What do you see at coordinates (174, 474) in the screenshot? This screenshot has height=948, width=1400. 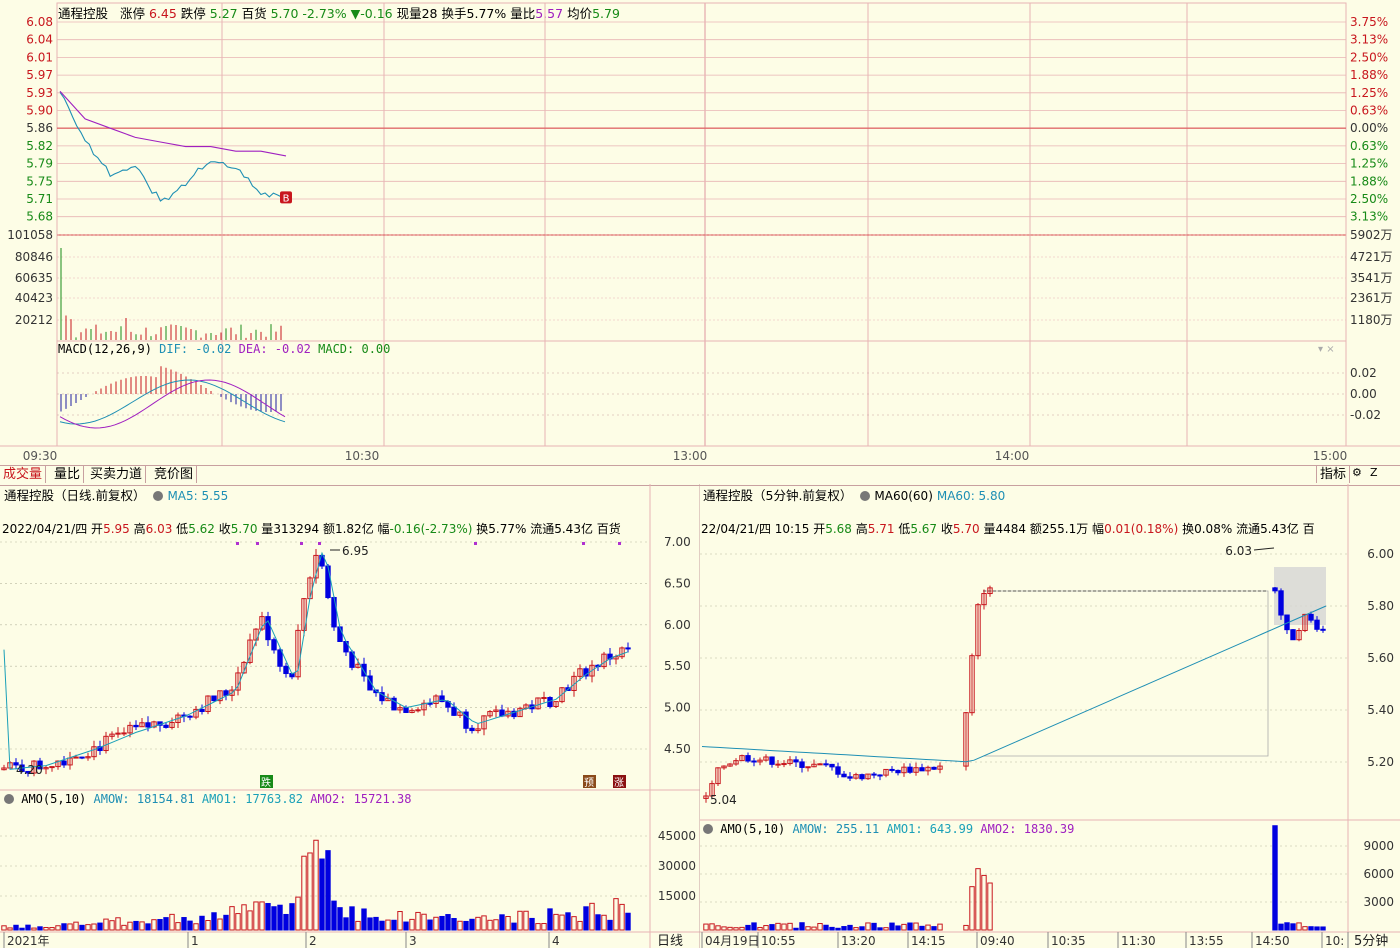 I see `tab-auction: 竞价图` at bounding box center [174, 474].